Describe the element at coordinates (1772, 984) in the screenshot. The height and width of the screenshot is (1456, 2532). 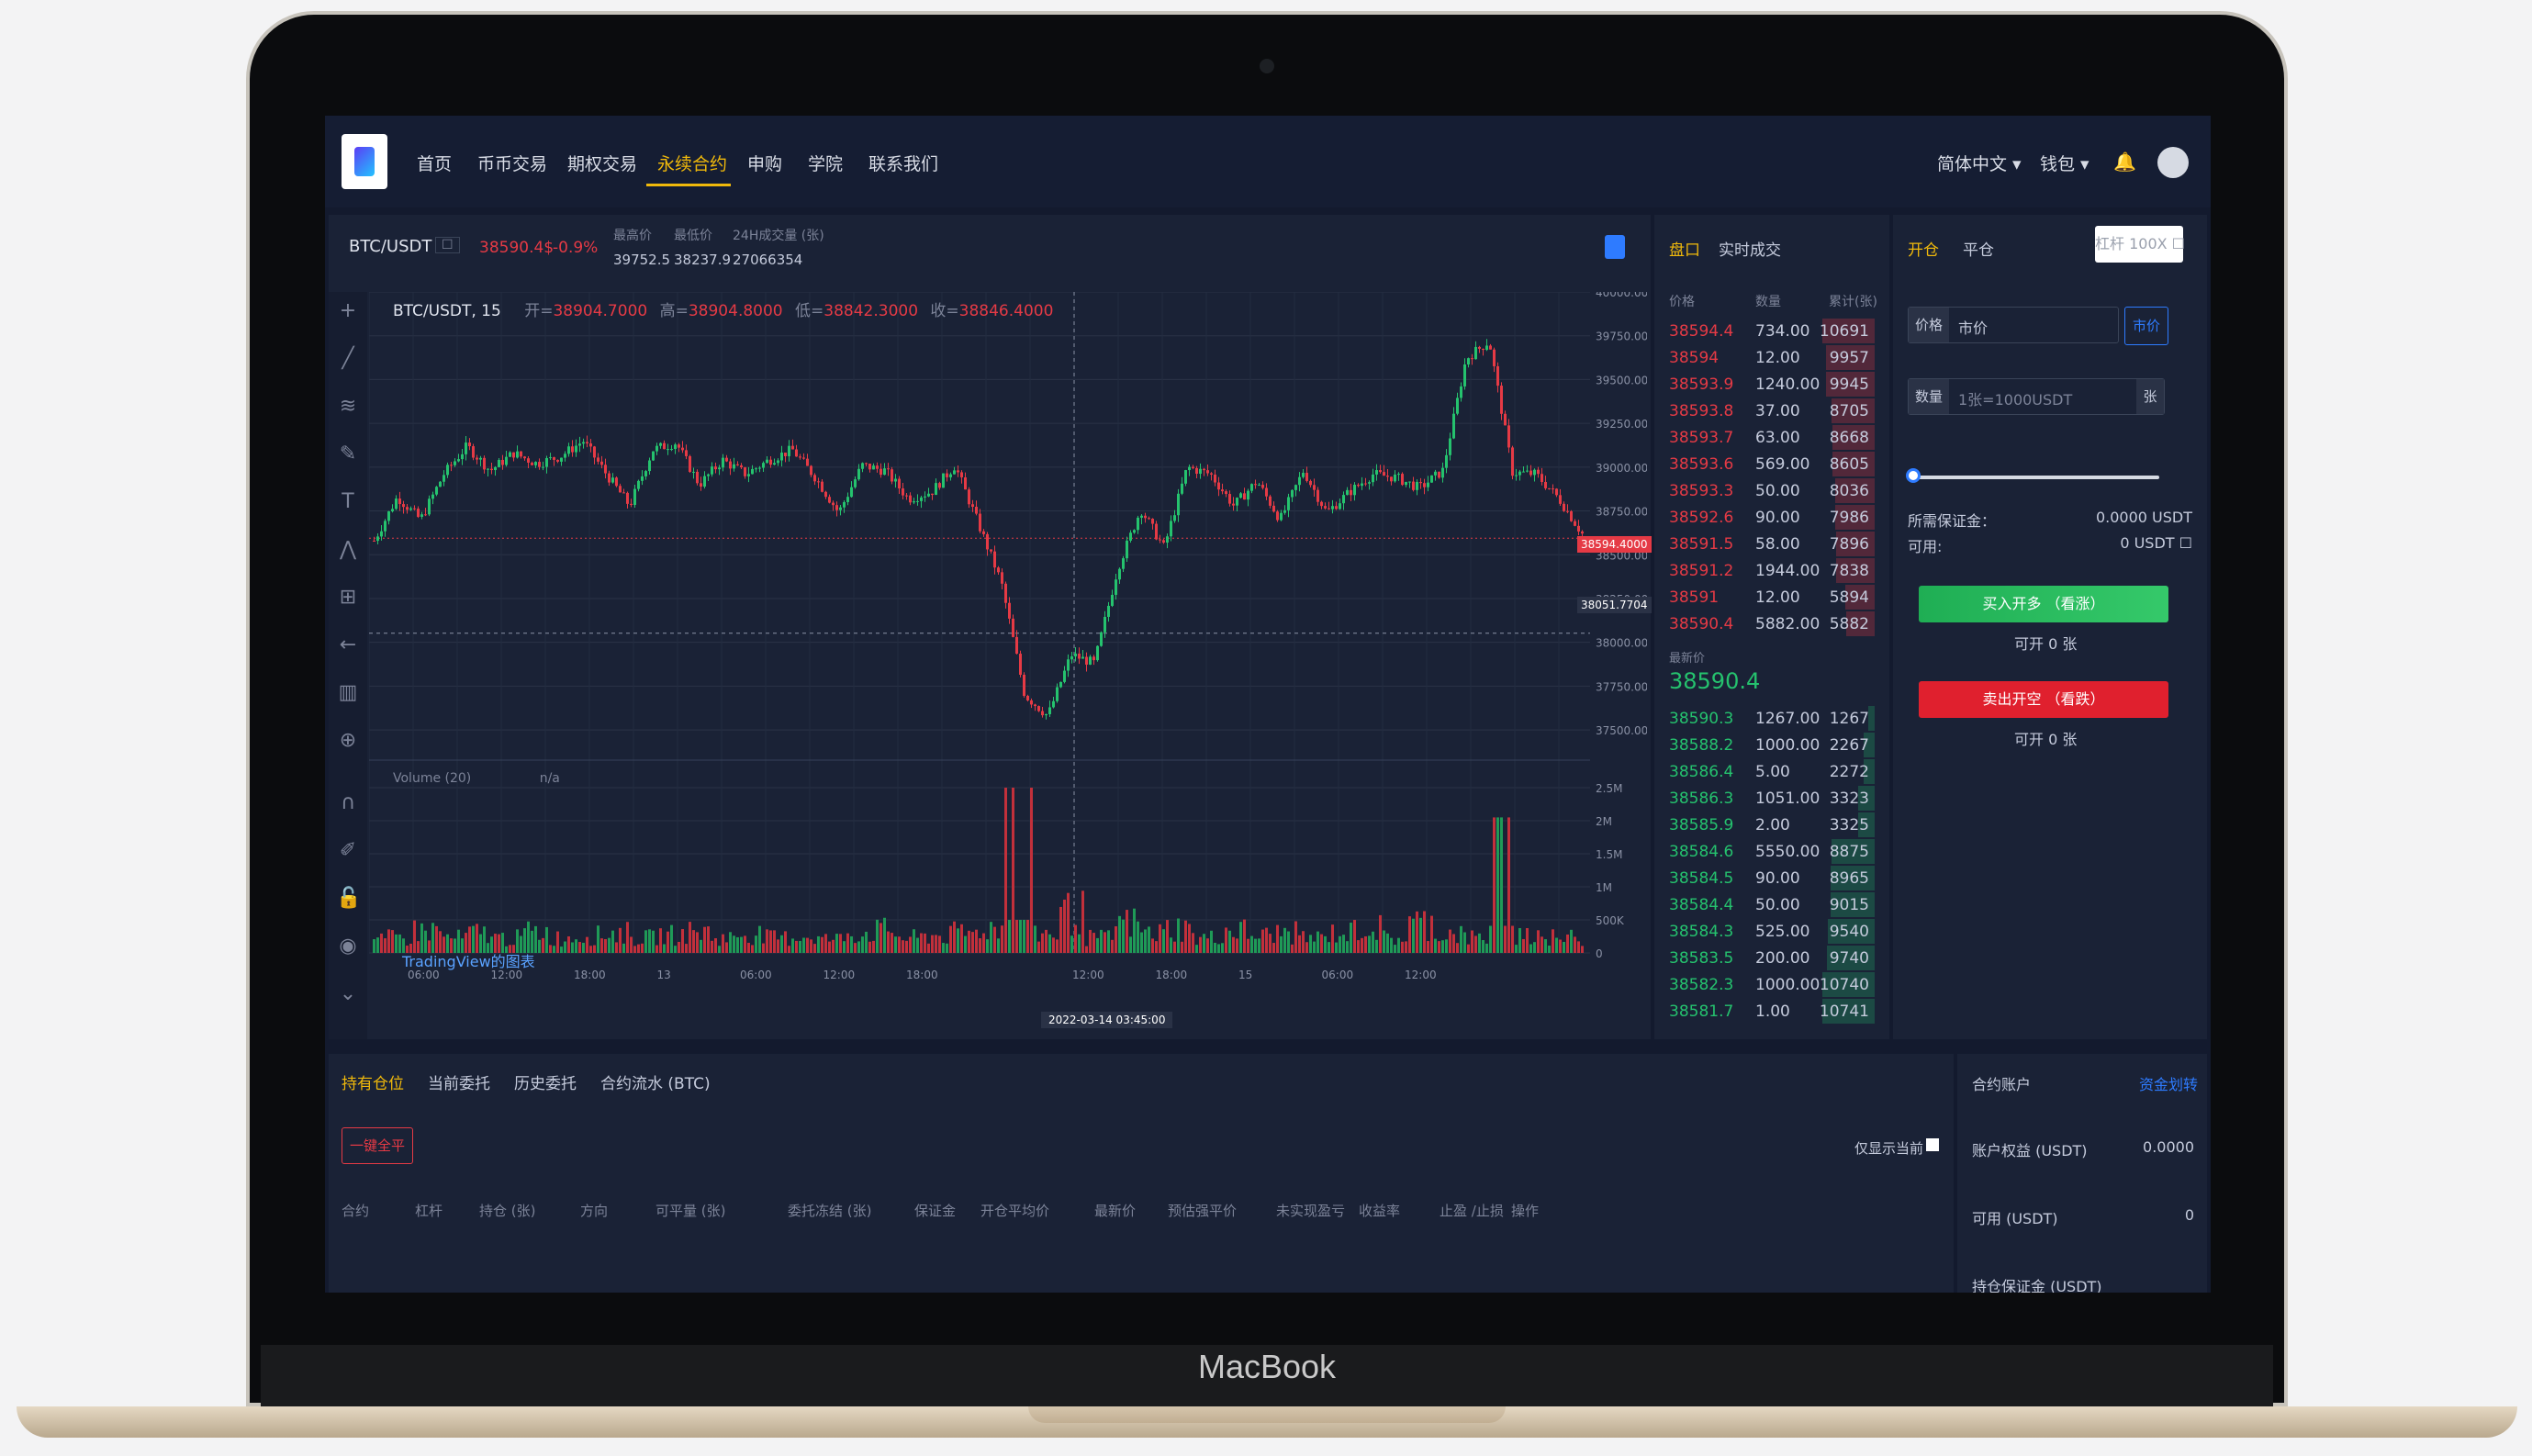
I see `bid-row: 38582.3 1000.00 10740` at that location.